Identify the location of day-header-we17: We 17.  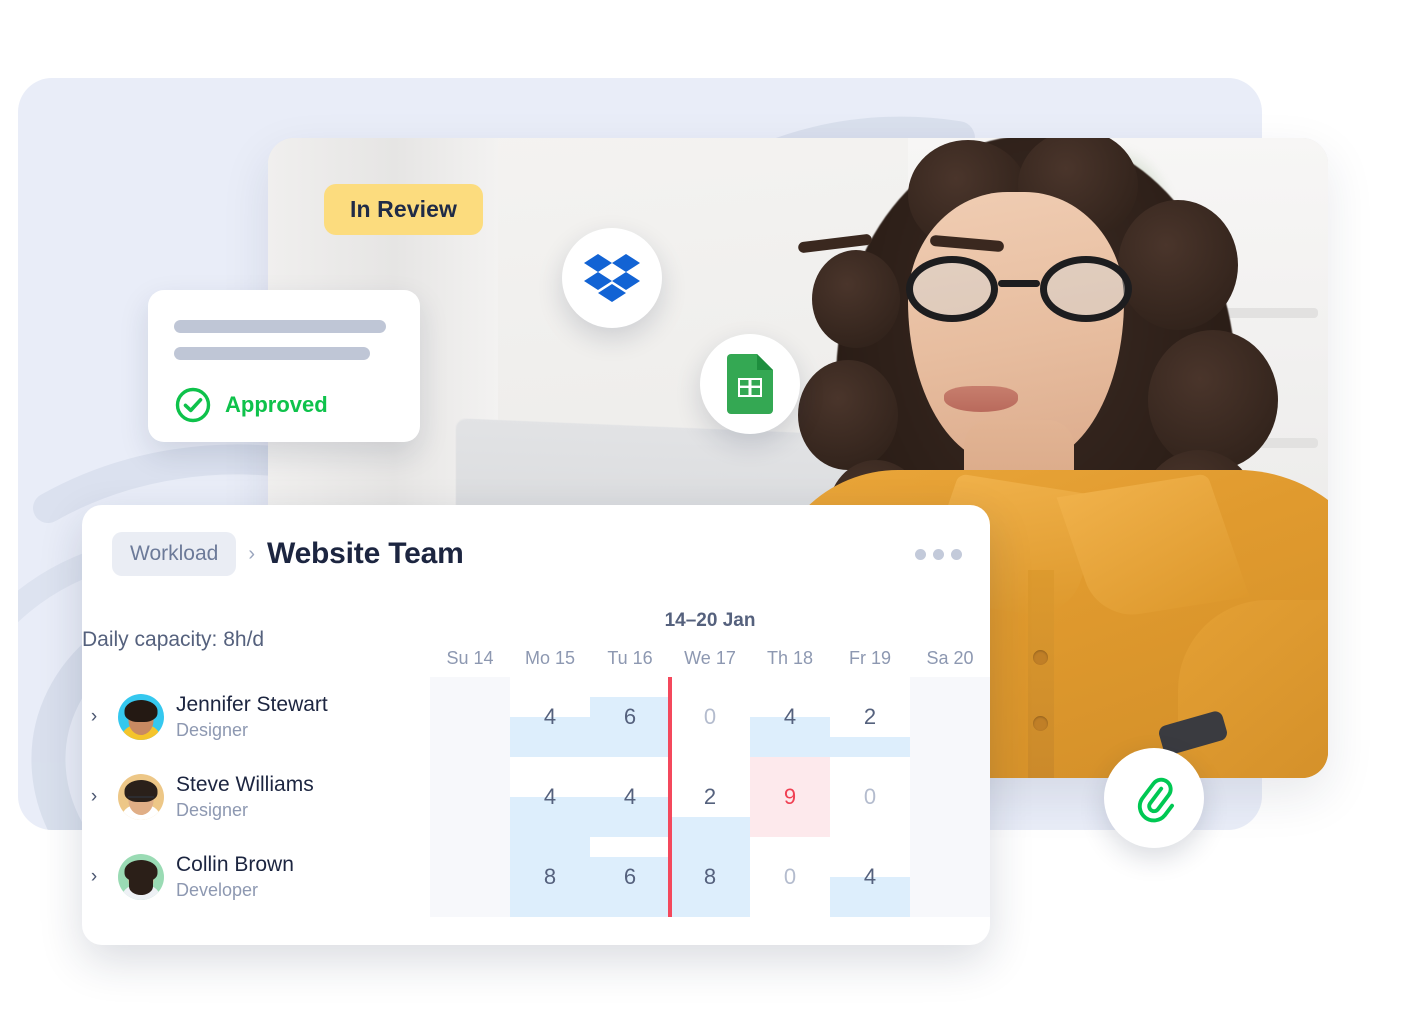
(710, 657).